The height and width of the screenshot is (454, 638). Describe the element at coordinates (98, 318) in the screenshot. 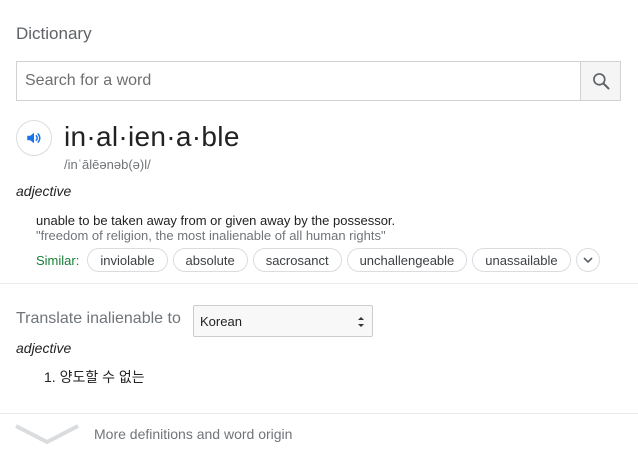

I see `translate-label: Translate inalienable to` at that location.